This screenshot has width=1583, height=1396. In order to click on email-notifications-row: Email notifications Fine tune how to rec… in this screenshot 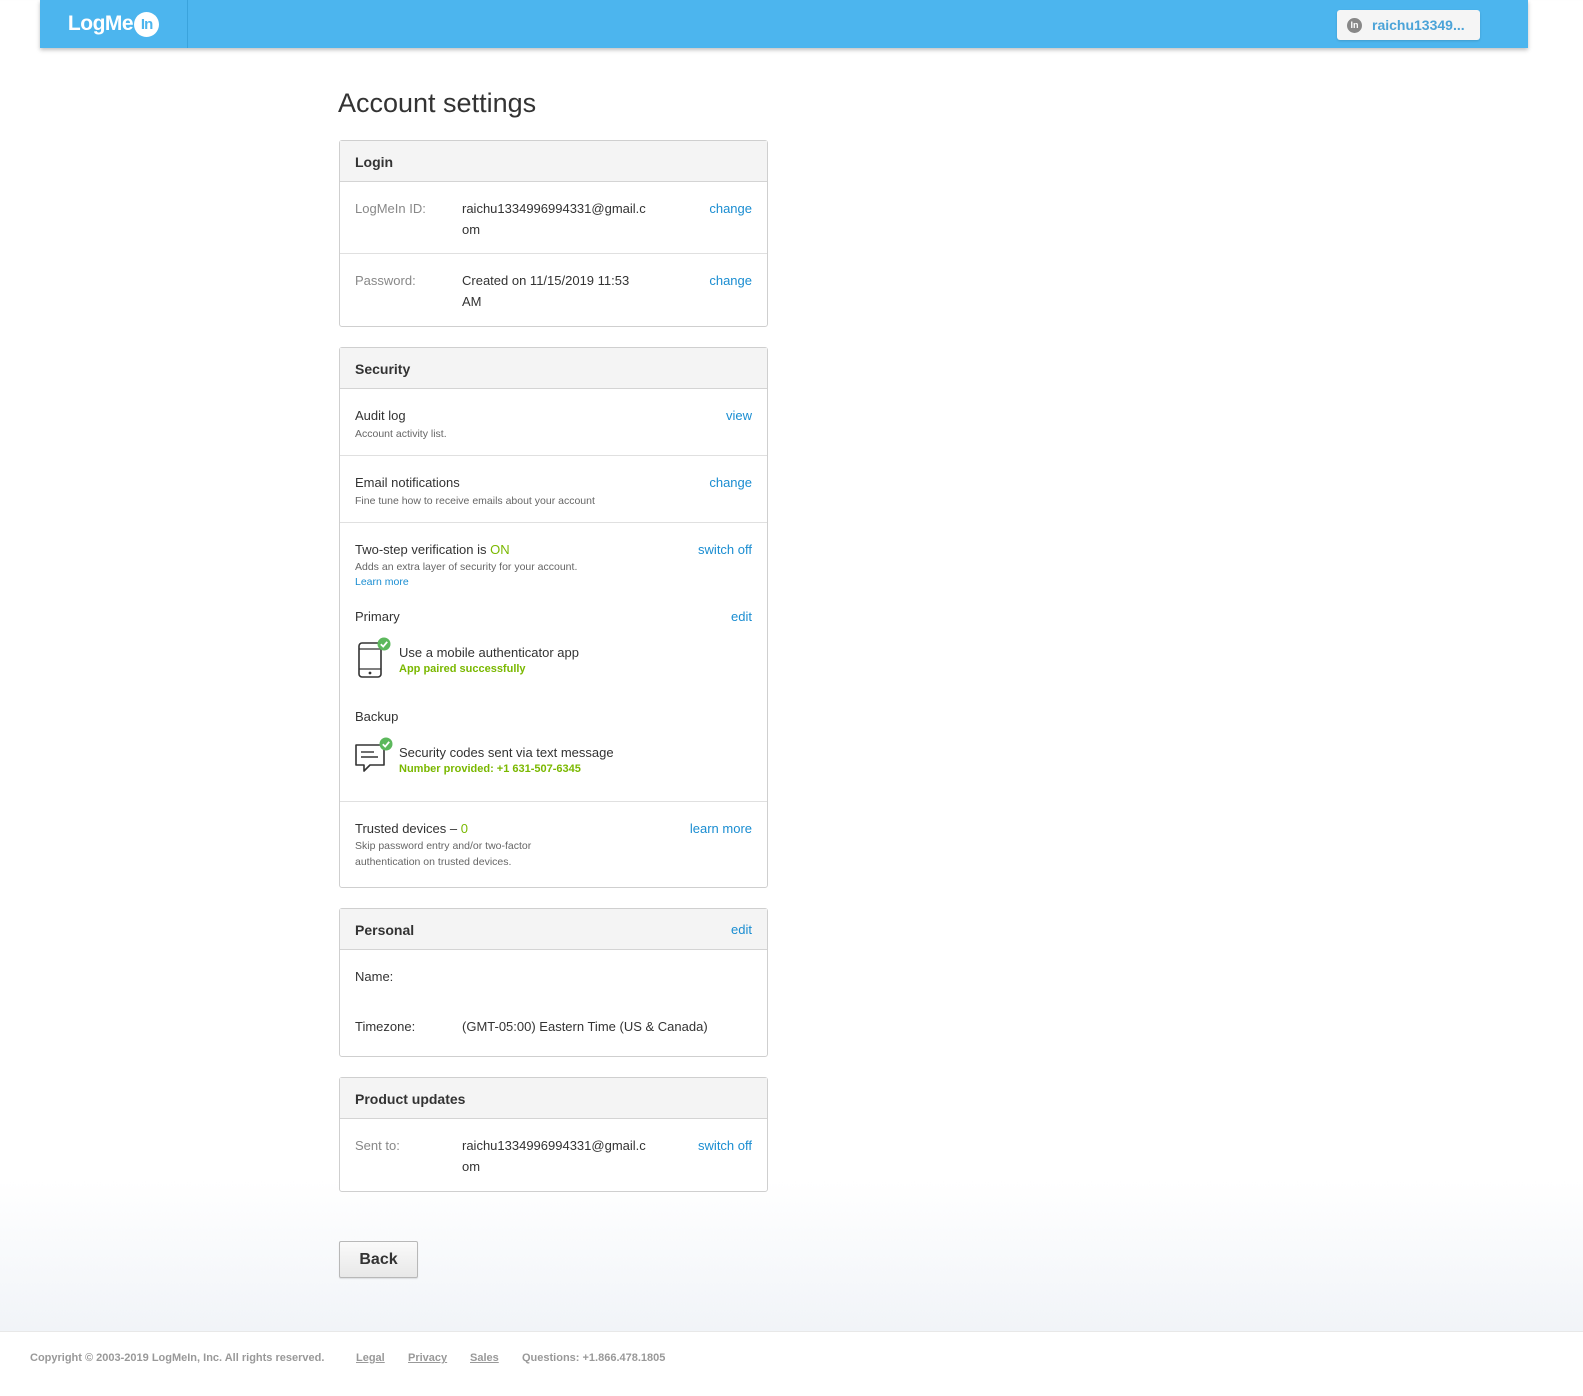, I will do `click(553, 489)`.